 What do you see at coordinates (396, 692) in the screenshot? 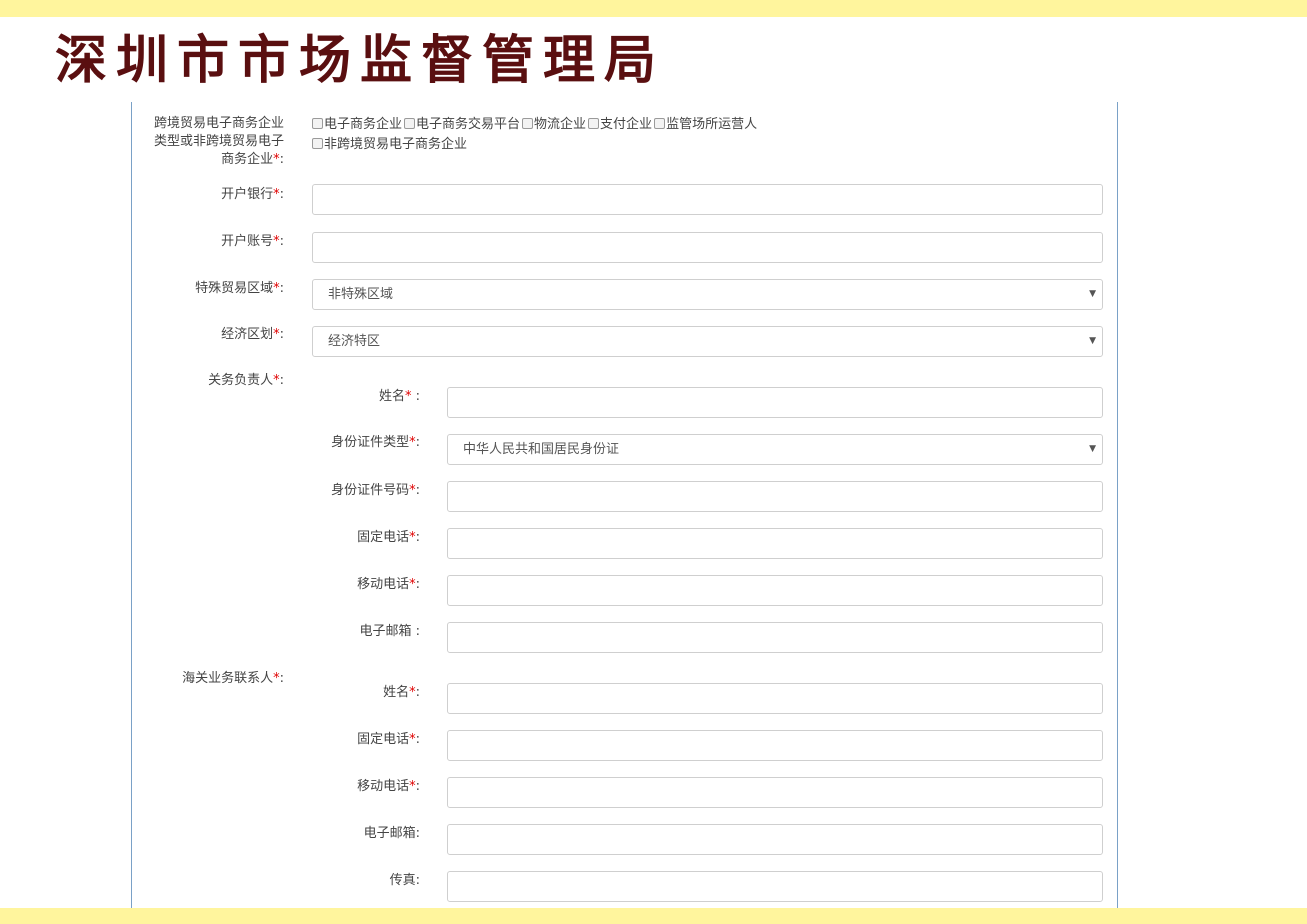
I see `contact-name-label-text: 姓名` at bounding box center [396, 692].